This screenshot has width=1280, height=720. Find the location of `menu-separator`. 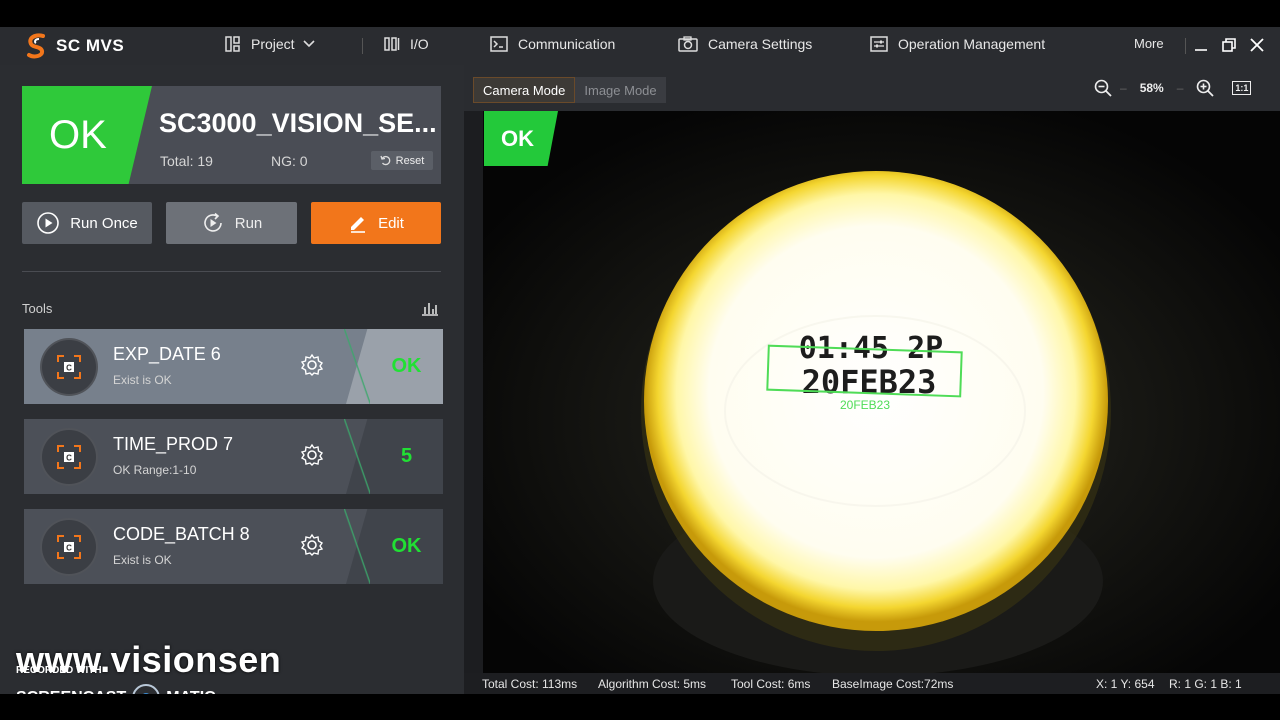

menu-separator is located at coordinates (362, 46).